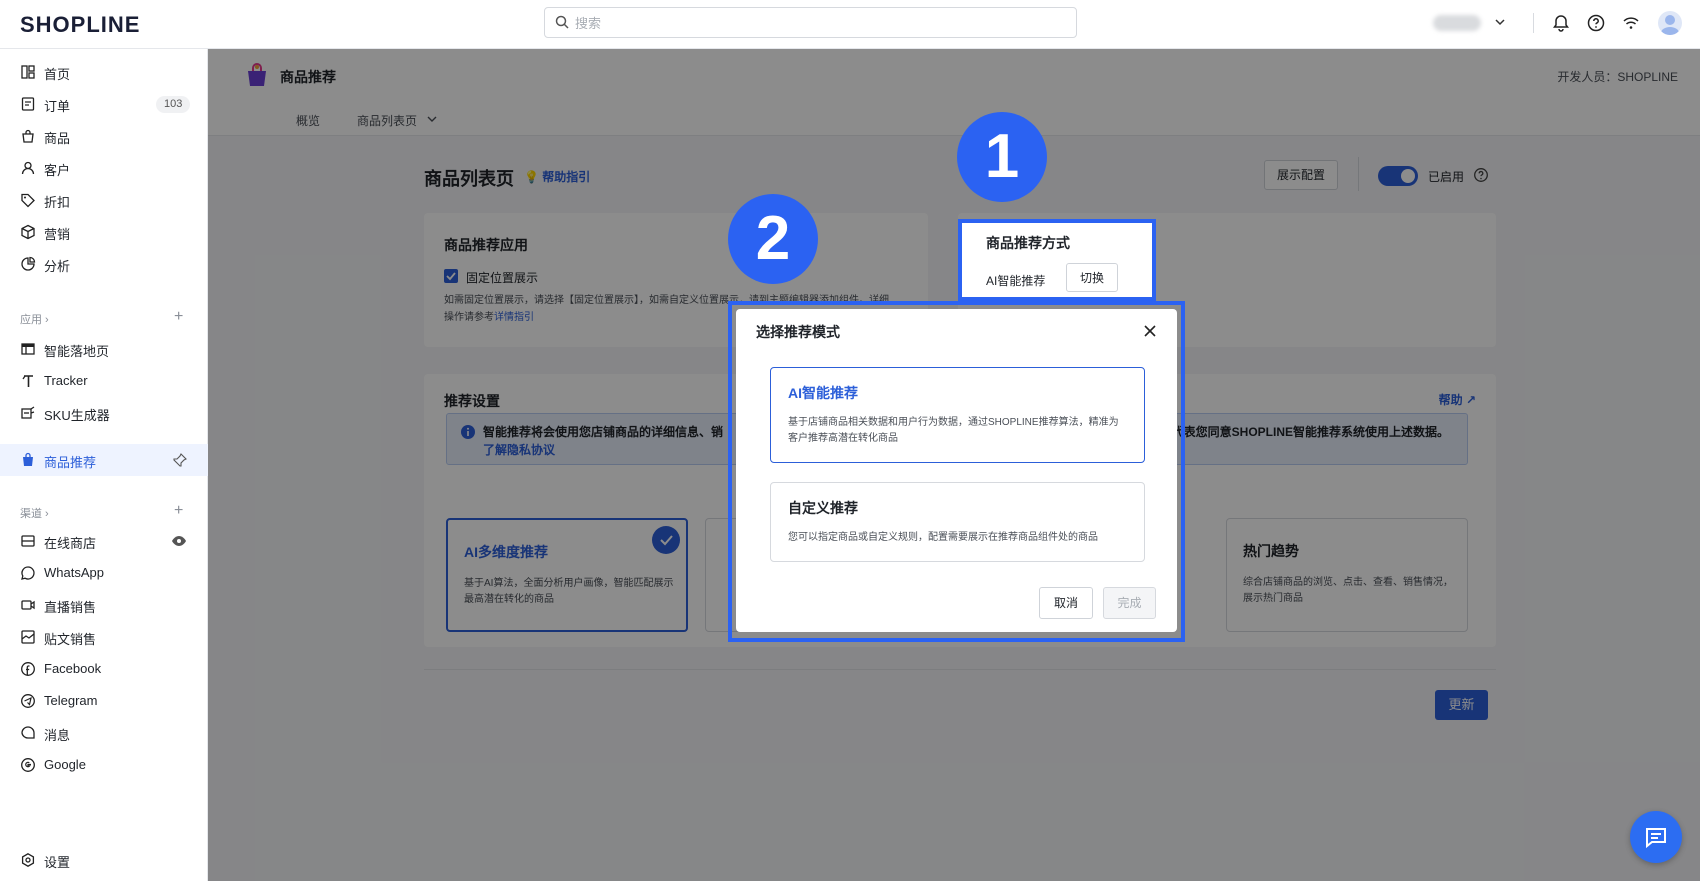 The height and width of the screenshot is (881, 1700). What do you see at coordinates (80, 25) in the screenshot?
I see `shopline-logo: SHOPLINE` at bounding box center [80, 25].